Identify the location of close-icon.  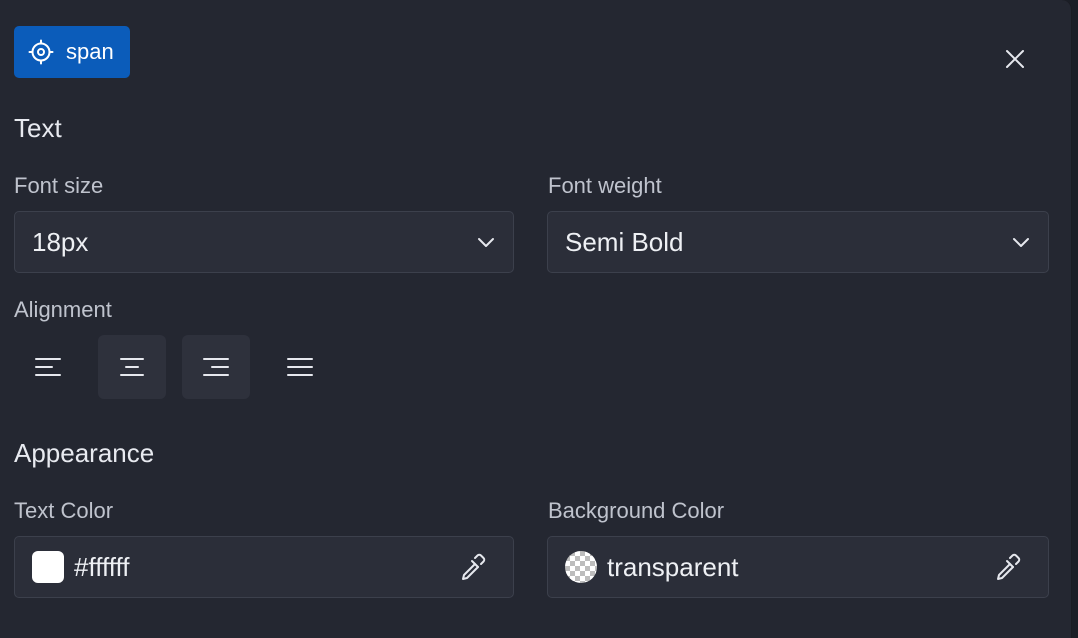
(1015, 59).